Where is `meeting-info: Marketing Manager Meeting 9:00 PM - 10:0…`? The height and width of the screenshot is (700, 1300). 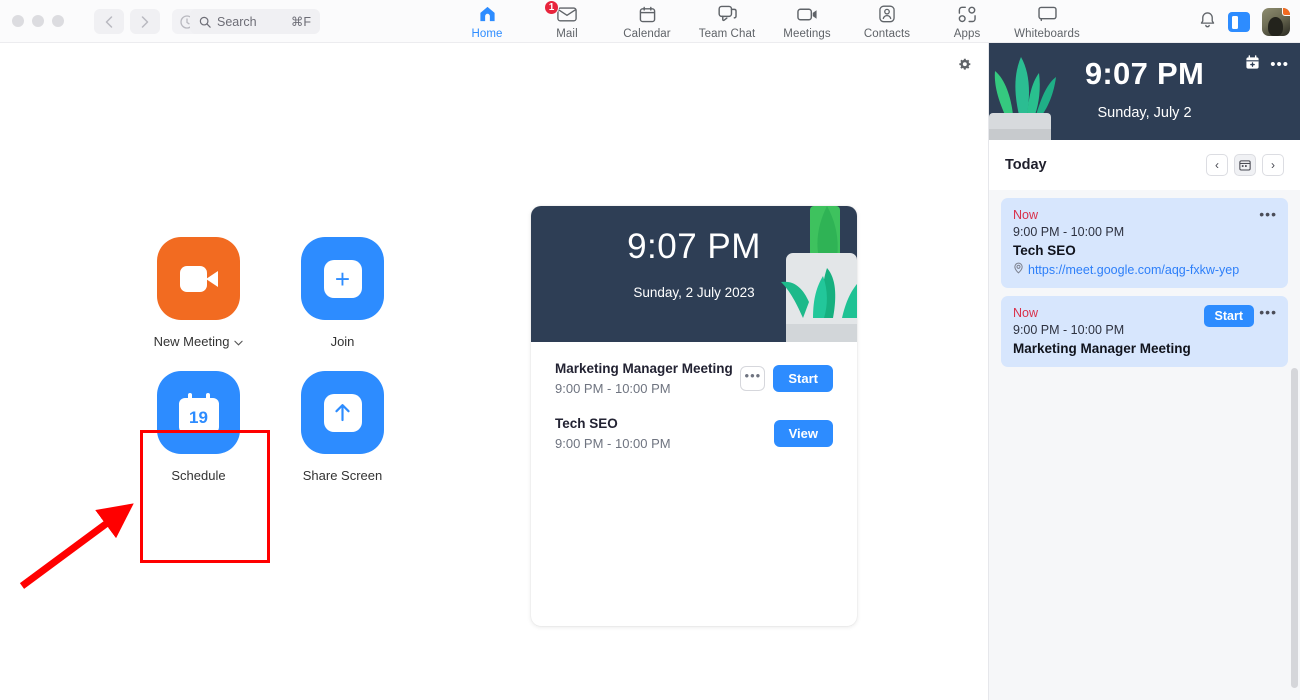 meeting-info: Marketing Manager Meeting 9:00 PM - 10:0… is located at coordinates (647, 378).